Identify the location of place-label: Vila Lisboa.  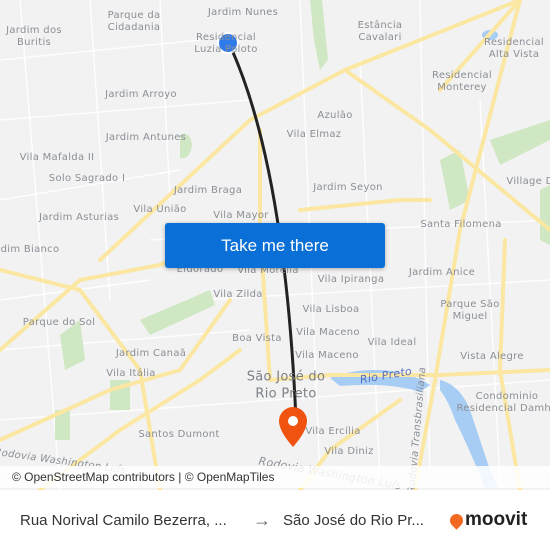
(331, 309).